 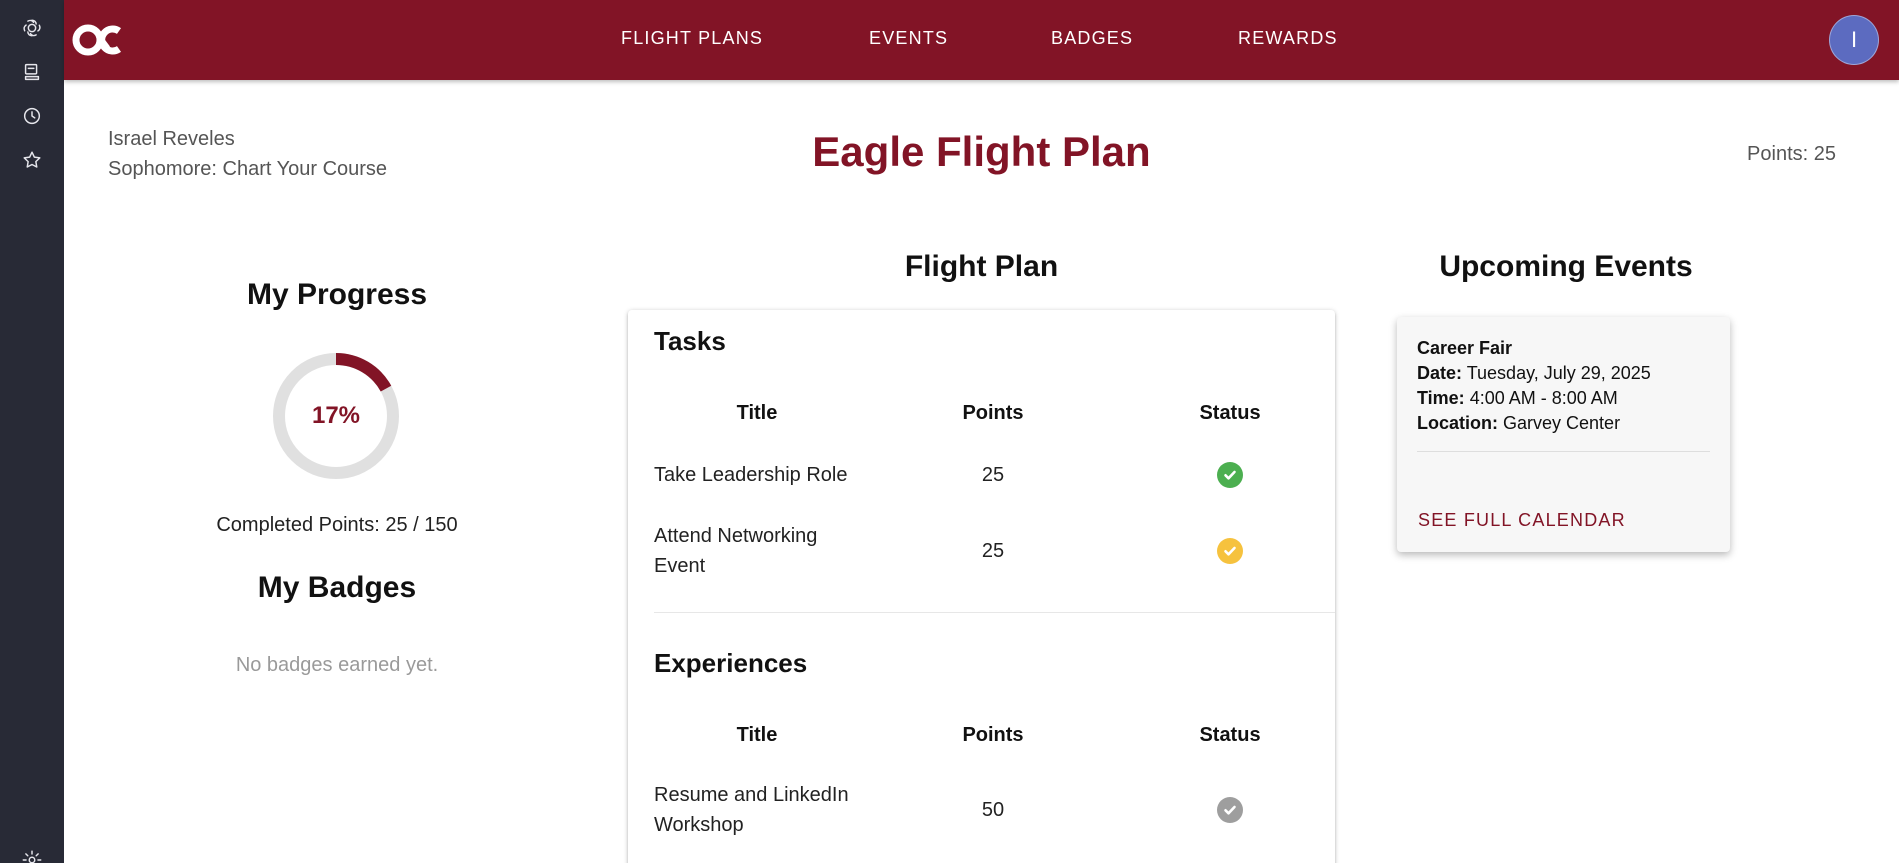 I want to click on tasks-col-title: Title, so click(x=757, y=413).